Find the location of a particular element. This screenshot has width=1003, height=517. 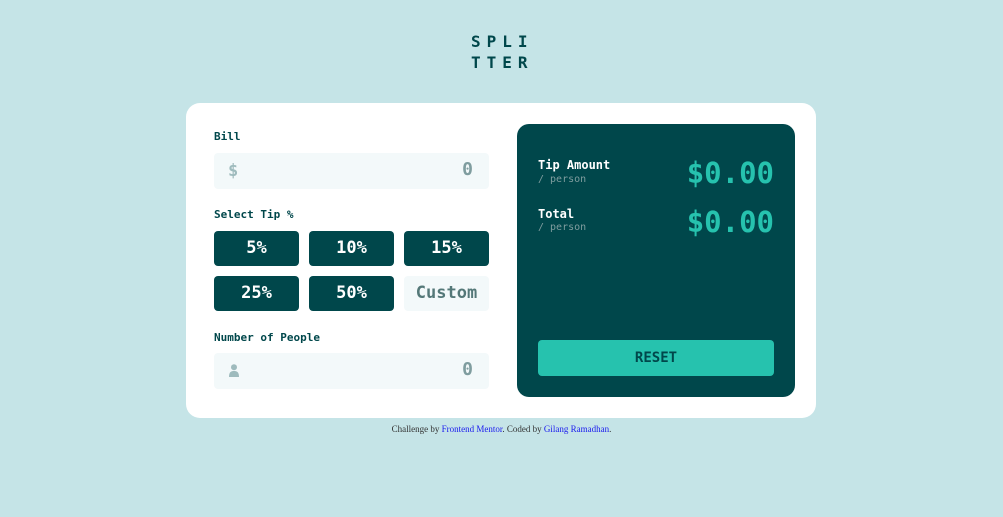

tip-25-button: 25% is located at coordinates (256, 293).